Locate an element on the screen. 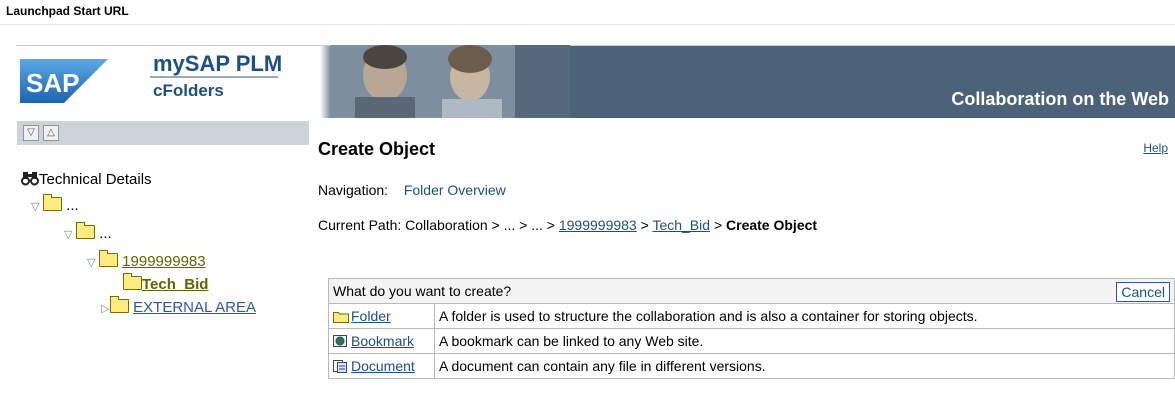 The height and width of the screenshot is (409, 1175). tree-root: Technical Details is located at coordinates (86, 179).